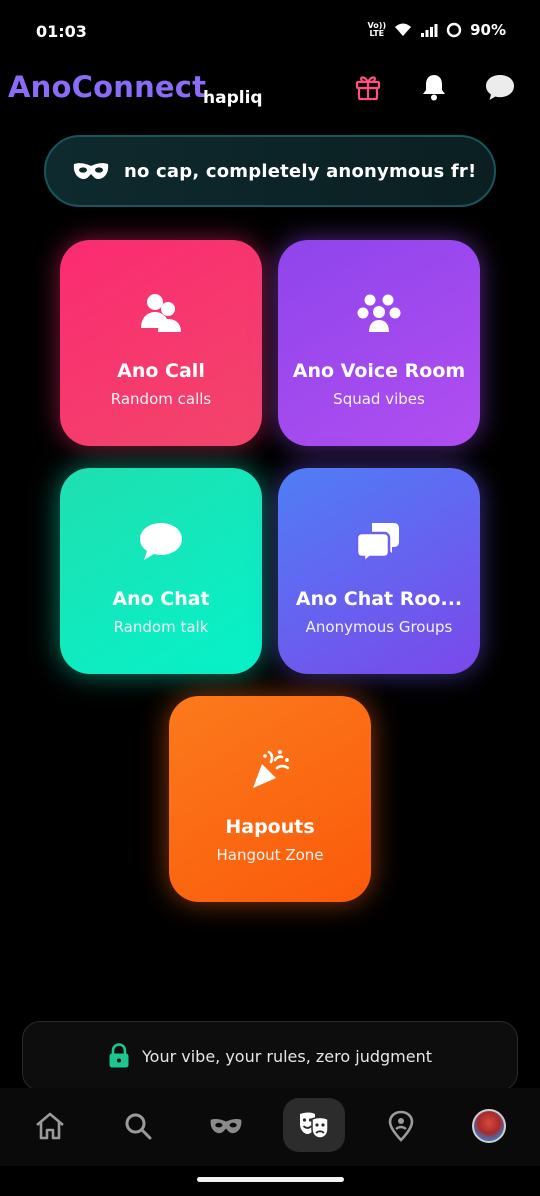 Image resolution: width=540 pixels, height=1196 pixels. I want to click on battery-ring-icon, so click(454, 30).